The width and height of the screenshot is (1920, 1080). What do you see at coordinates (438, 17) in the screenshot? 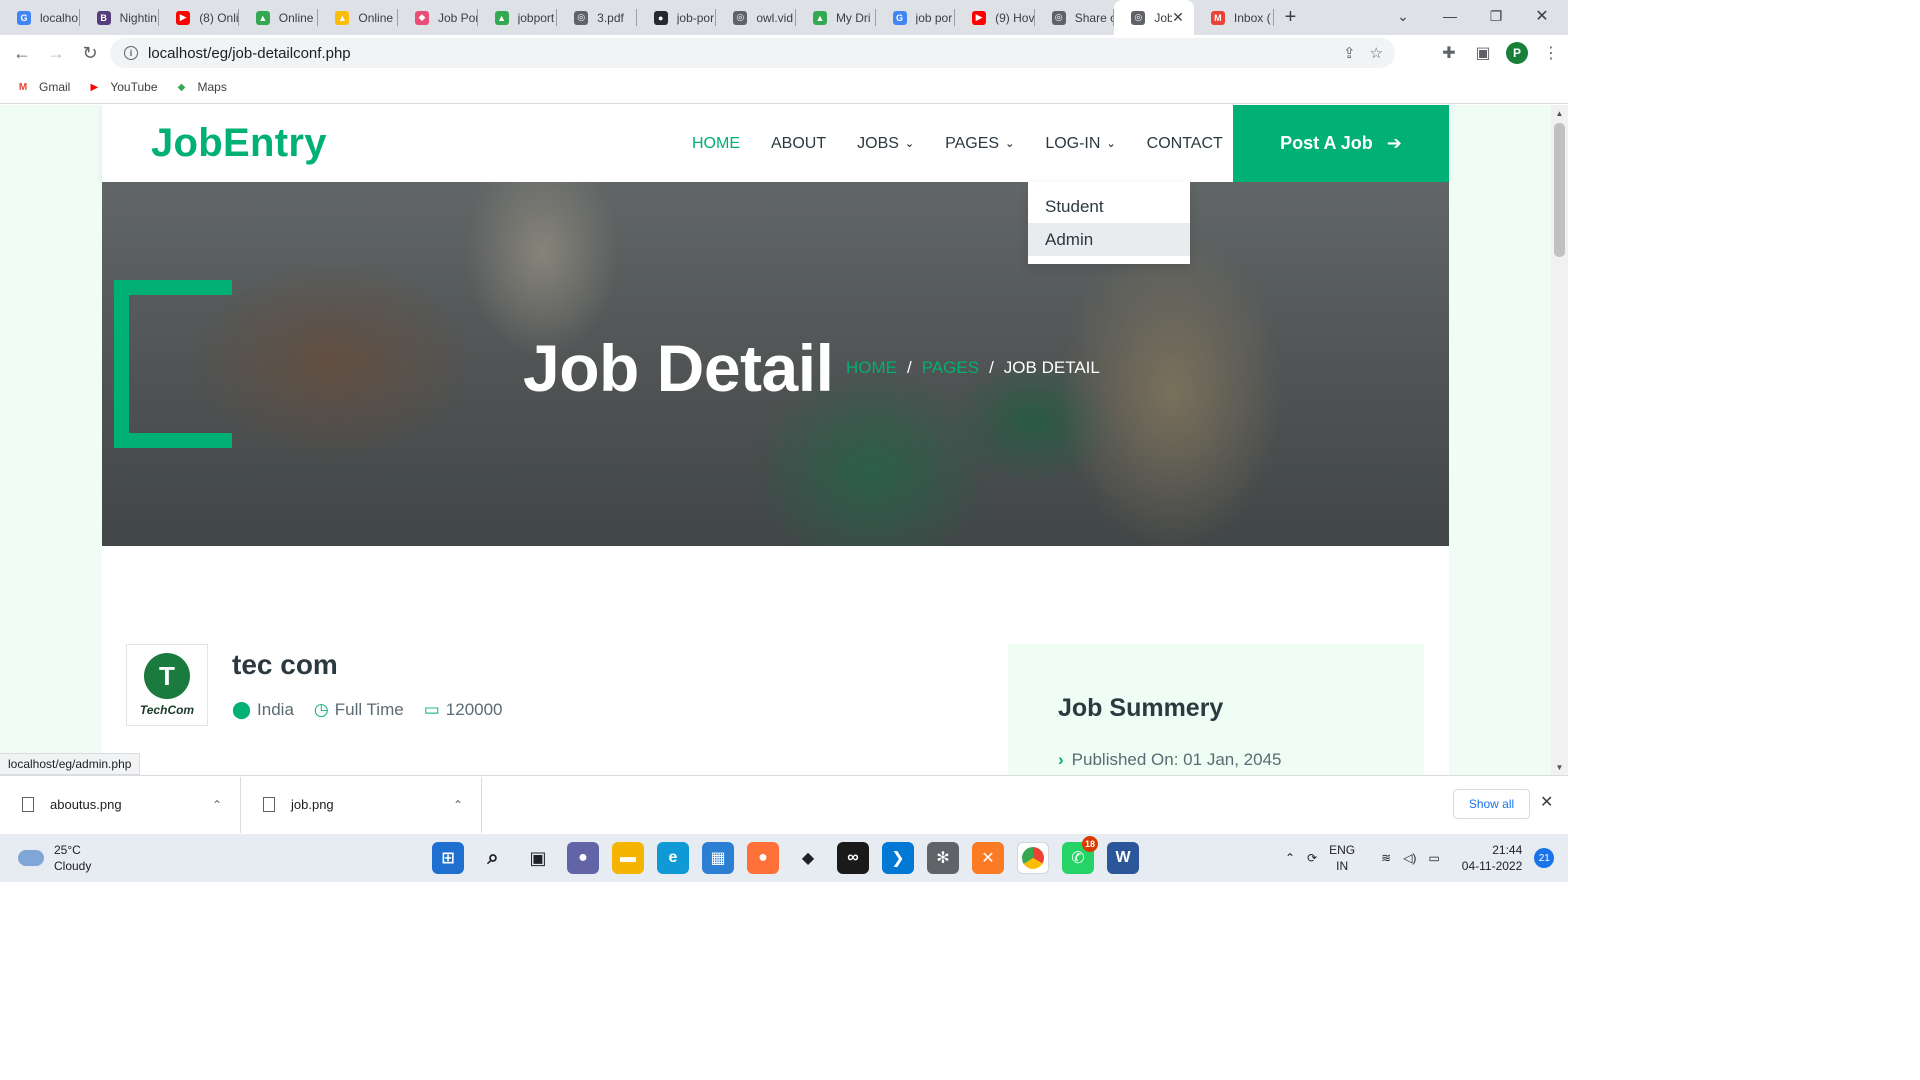
I see `browser-tab: ◆ Job Por` at bounding box center [438, 17].